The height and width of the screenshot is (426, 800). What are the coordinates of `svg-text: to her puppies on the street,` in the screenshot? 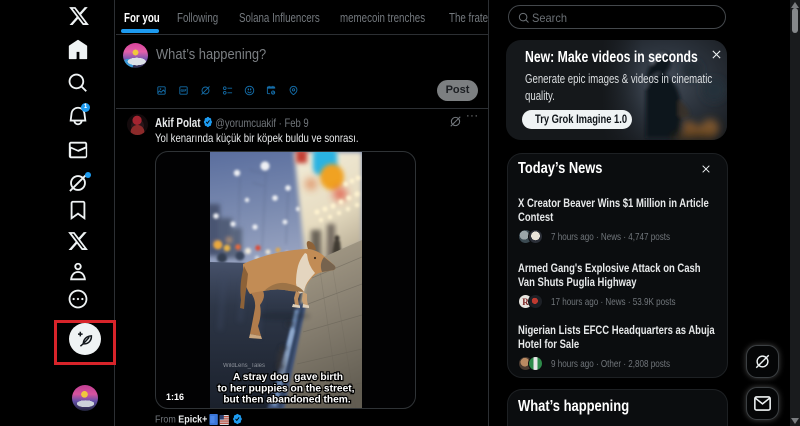 It's located at (286, 389).